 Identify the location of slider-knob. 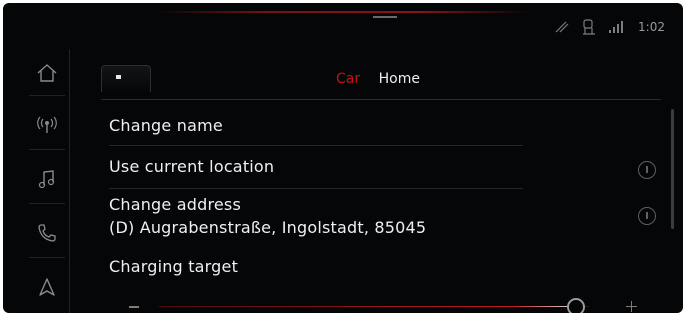
(576, 305).